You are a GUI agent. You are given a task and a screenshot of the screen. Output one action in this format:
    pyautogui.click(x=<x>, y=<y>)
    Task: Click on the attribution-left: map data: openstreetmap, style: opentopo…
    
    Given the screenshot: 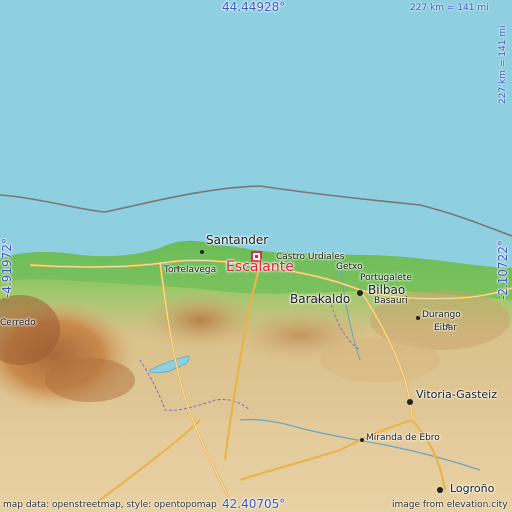 What is the action you would take?
    pyautogui.click(x=110, y=505)
    